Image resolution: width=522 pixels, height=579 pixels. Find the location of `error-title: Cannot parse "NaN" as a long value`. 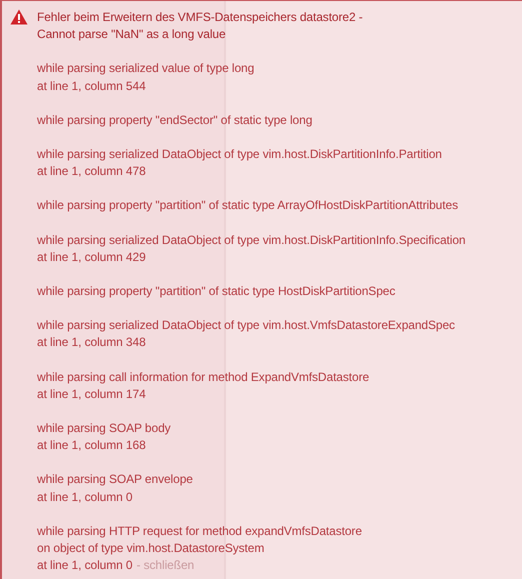

error-title: Cannot parse "NaN" as a long value is located at coordinates (131, 35).